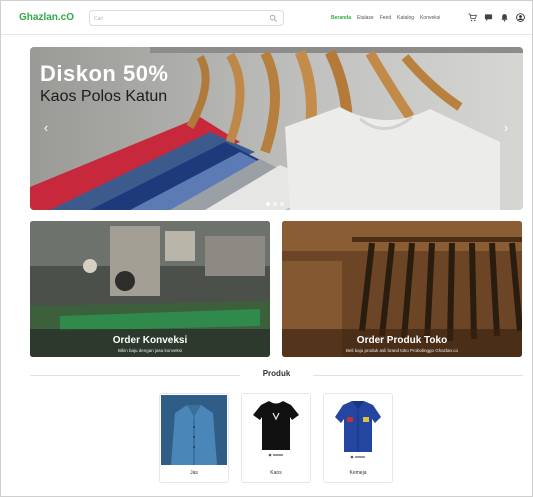 The height and width of the screenshot is (497, 533). What do you see at coordinates (504, 17) in the screenshot?
I see `bell-icon` at bounding box center [504, 17].